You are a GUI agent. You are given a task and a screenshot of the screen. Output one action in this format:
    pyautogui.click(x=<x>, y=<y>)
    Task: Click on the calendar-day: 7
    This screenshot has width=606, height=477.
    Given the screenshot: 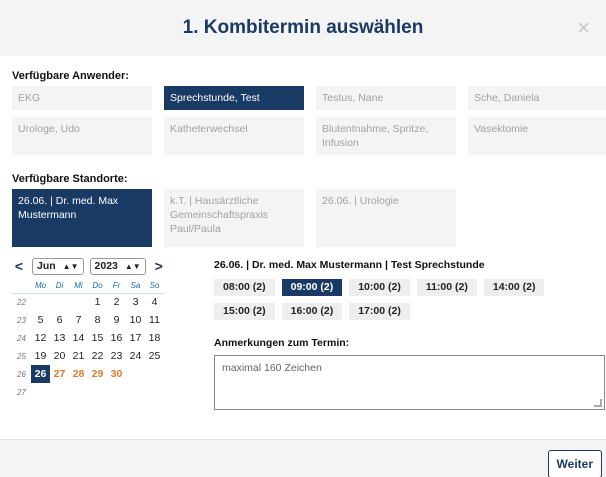 What is the action you would take?
    pyautogui.click(x=78, y=320)
    